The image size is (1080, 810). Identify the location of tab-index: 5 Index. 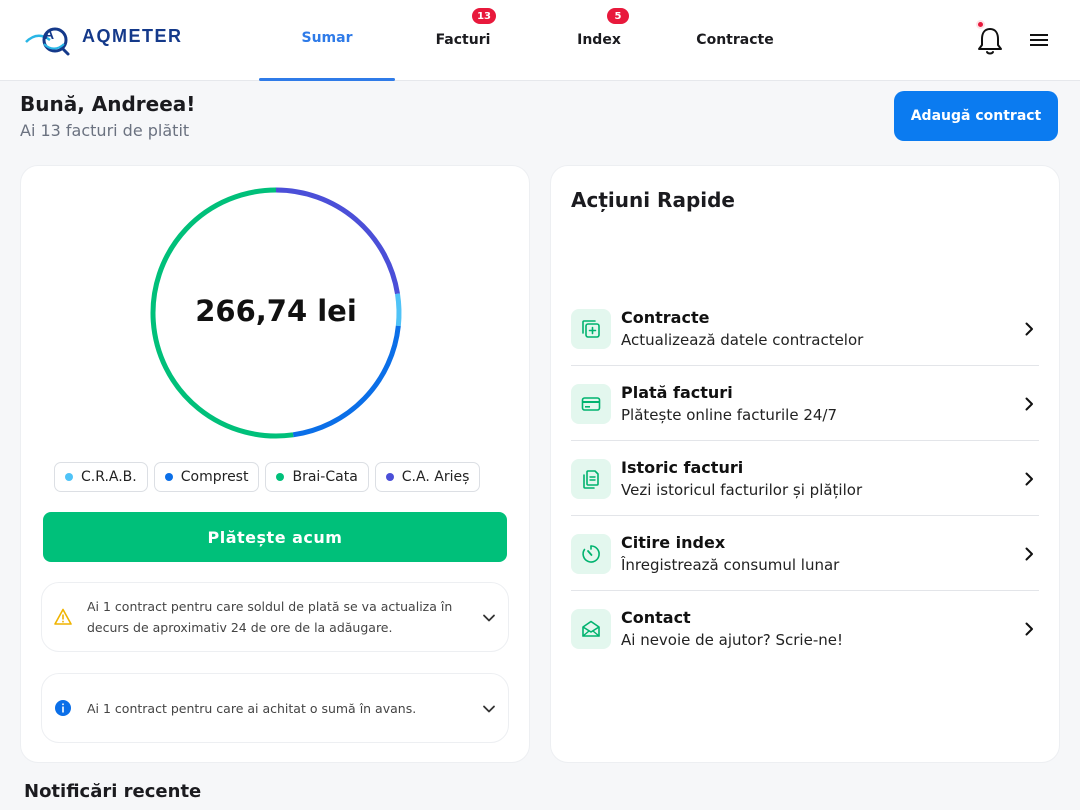
(599, 40).